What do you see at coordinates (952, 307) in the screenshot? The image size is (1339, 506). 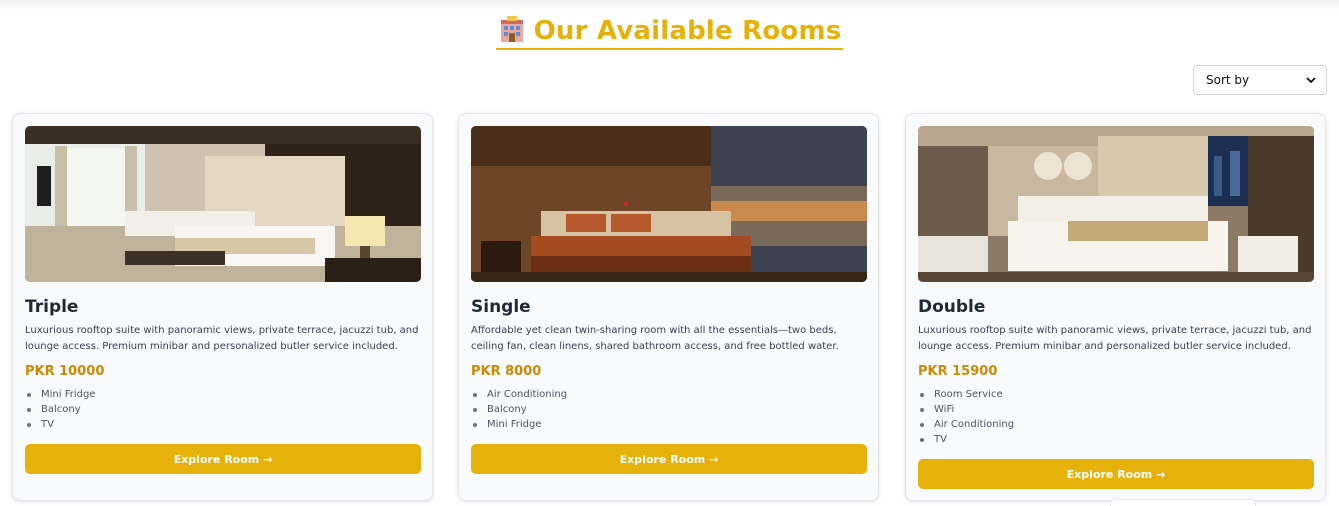 I see `room-title: Double` at bounding box center [952, 307].